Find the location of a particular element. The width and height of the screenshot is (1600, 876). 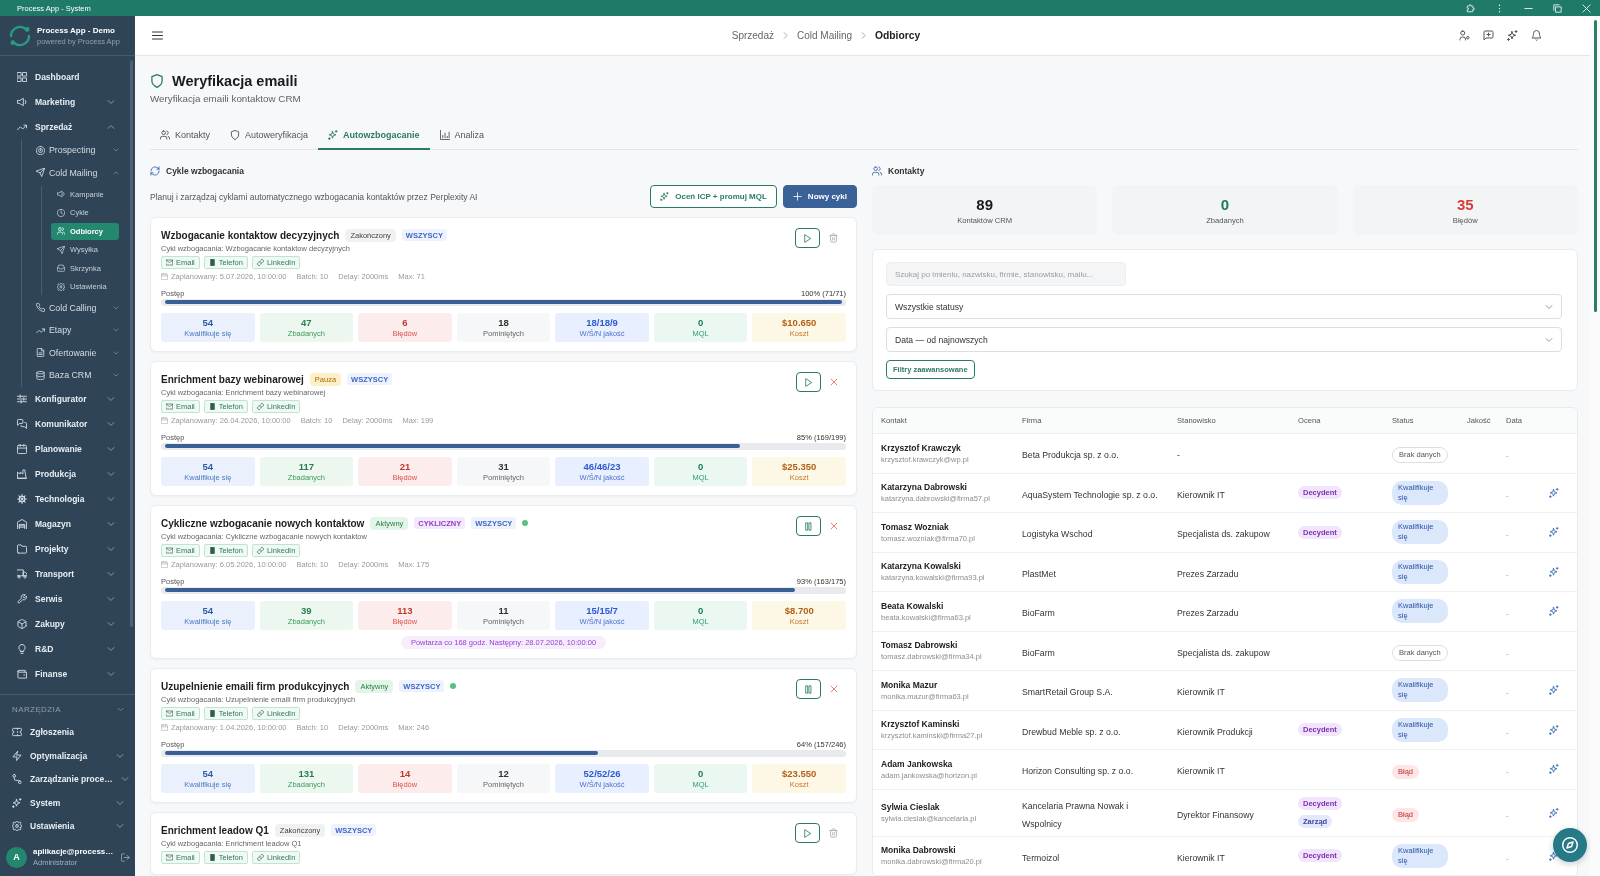

sidebar-item: Etapy is located at coordinates (78, 330).